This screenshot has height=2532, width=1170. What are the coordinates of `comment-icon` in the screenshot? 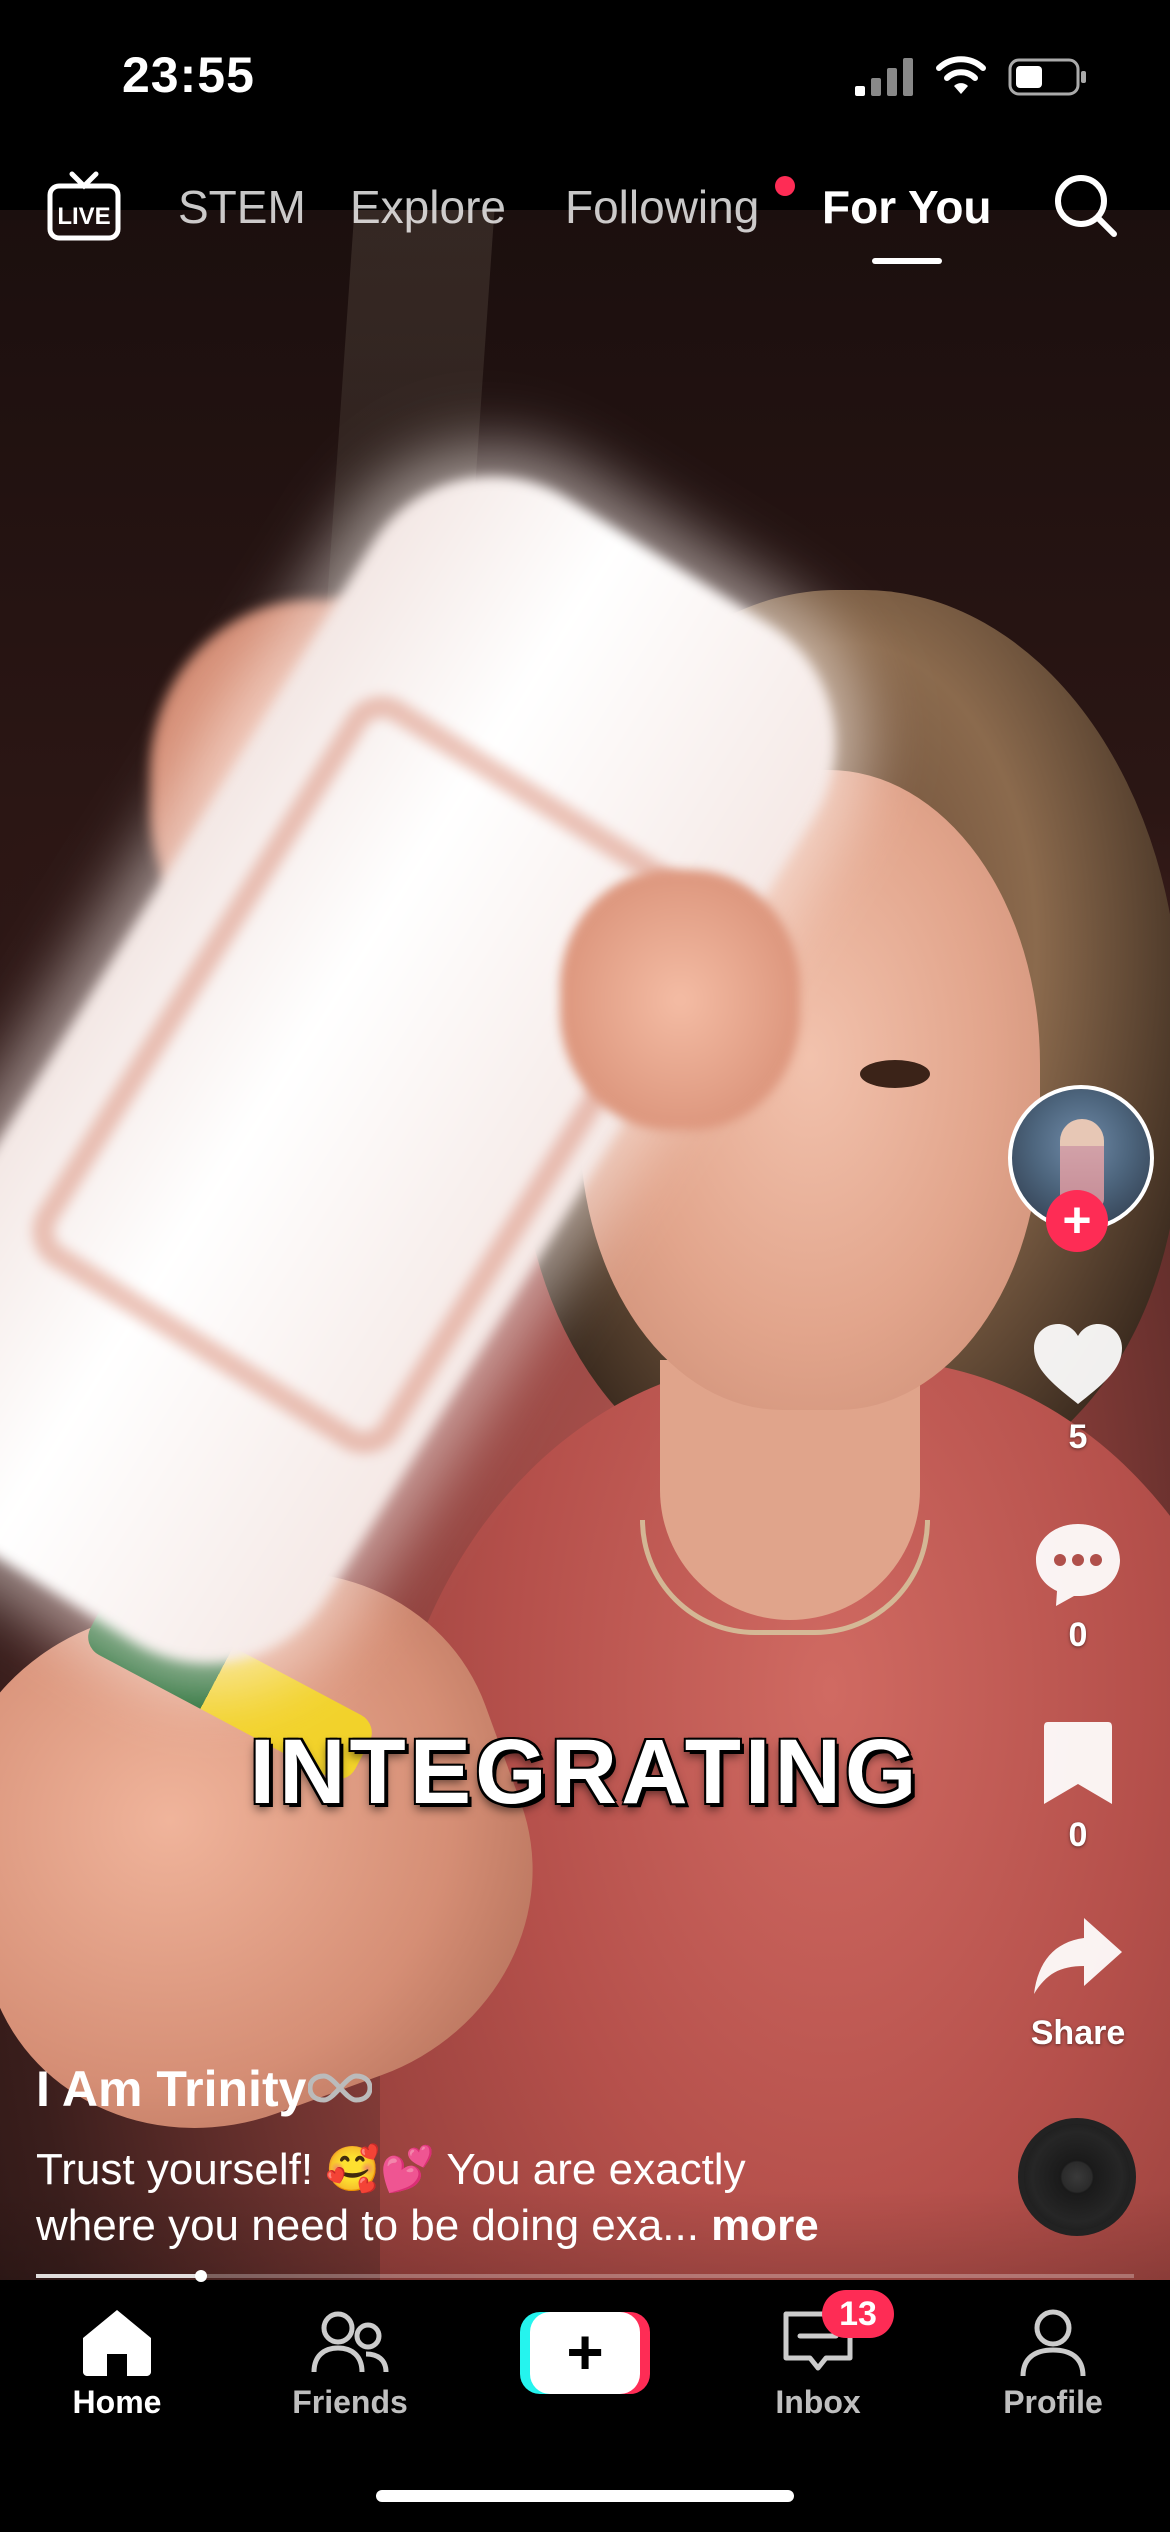 It's located at (1078, 1564).